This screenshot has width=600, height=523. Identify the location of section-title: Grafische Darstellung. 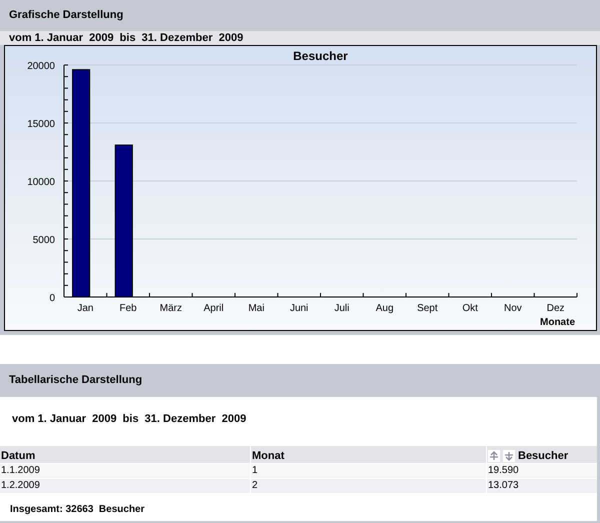
(66, 16).